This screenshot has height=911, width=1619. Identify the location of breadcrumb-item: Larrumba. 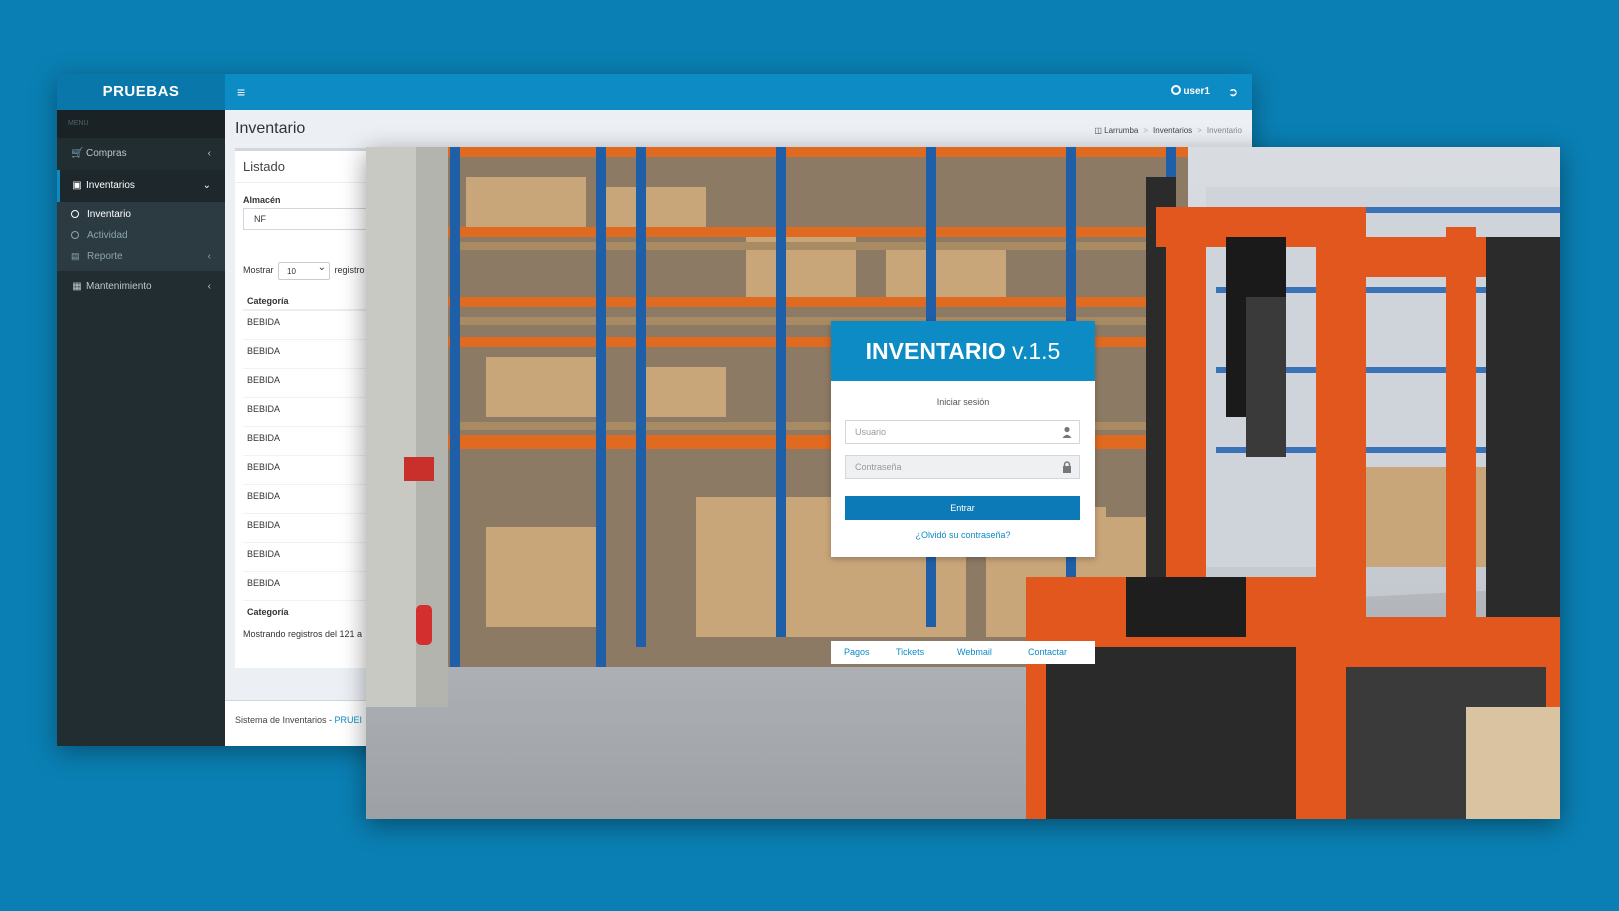
(1121, 130).